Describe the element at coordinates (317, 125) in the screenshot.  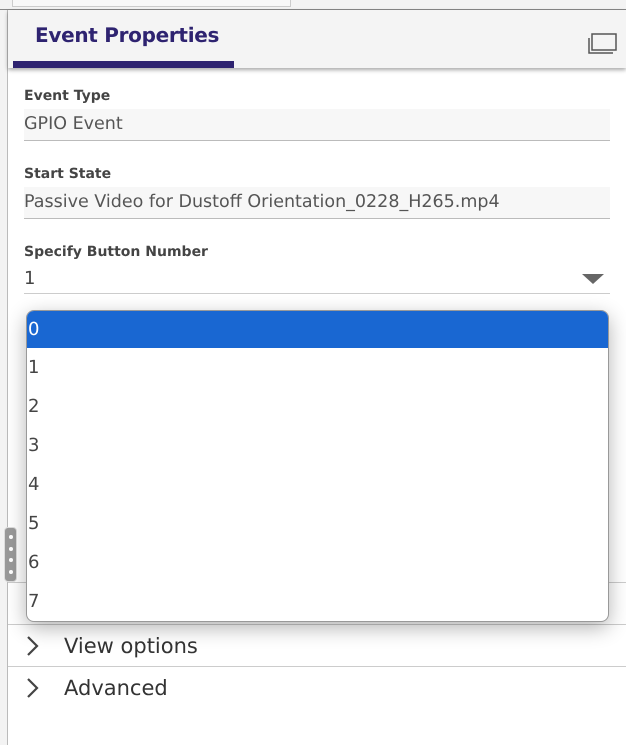
I see `readonly-field: GPIO Event` at that location.